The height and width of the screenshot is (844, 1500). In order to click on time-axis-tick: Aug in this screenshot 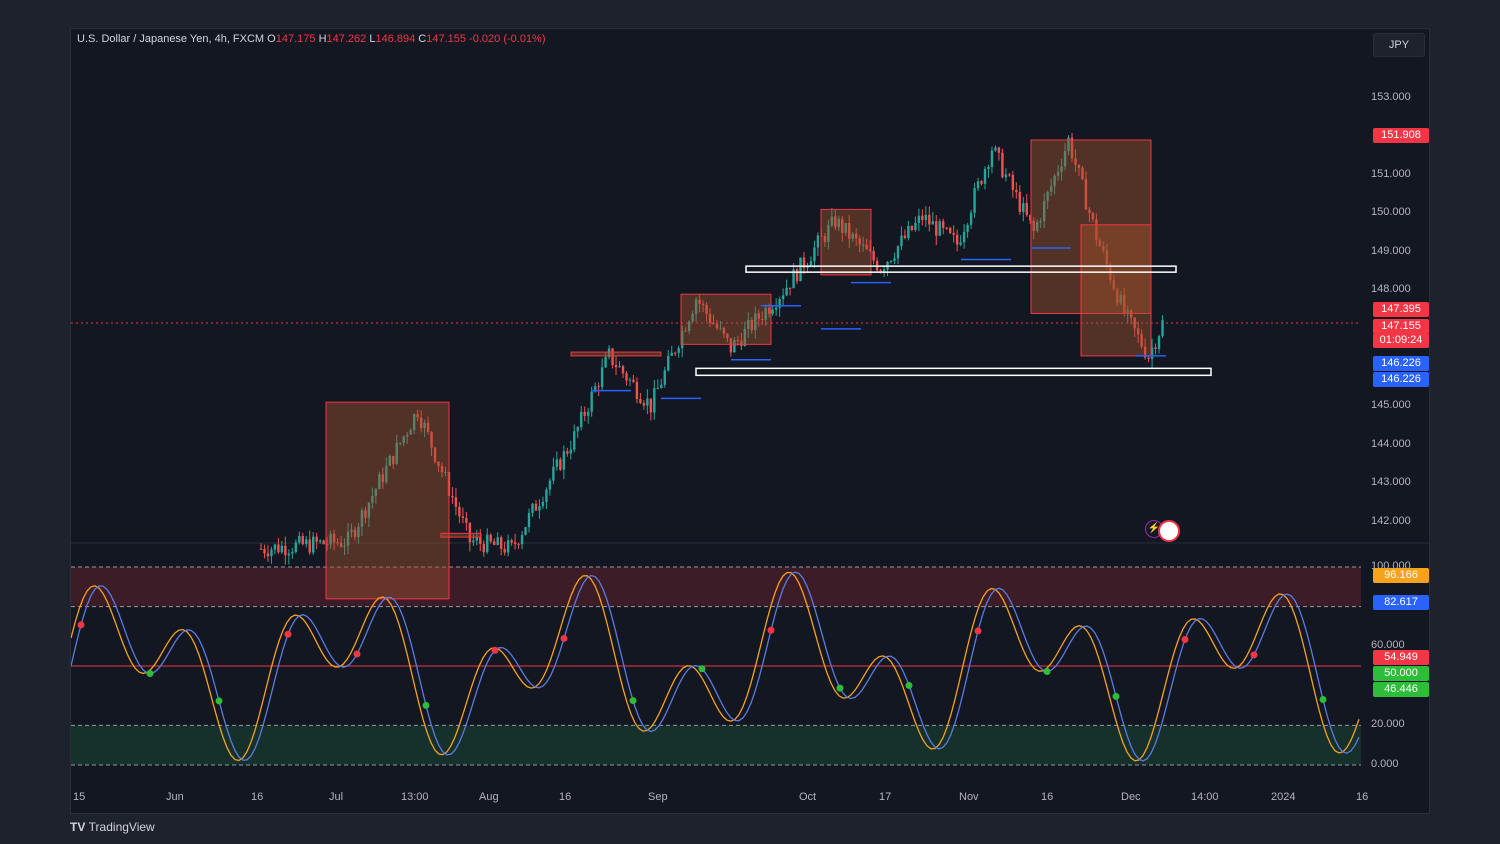, I will do `click(489, 797)`.